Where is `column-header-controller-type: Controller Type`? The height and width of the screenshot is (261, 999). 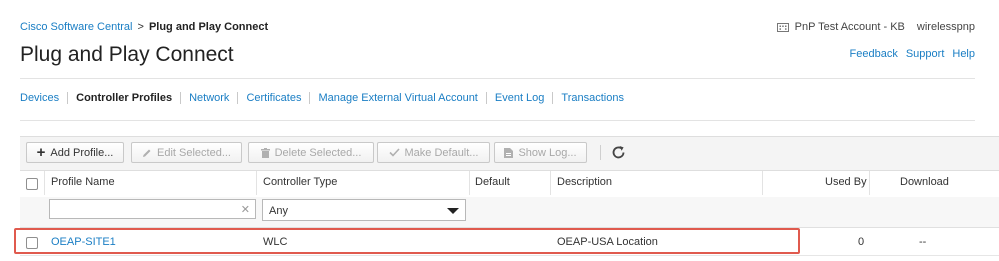 column-header-controller-type: Controller Type is located at coordinates (300, 182).